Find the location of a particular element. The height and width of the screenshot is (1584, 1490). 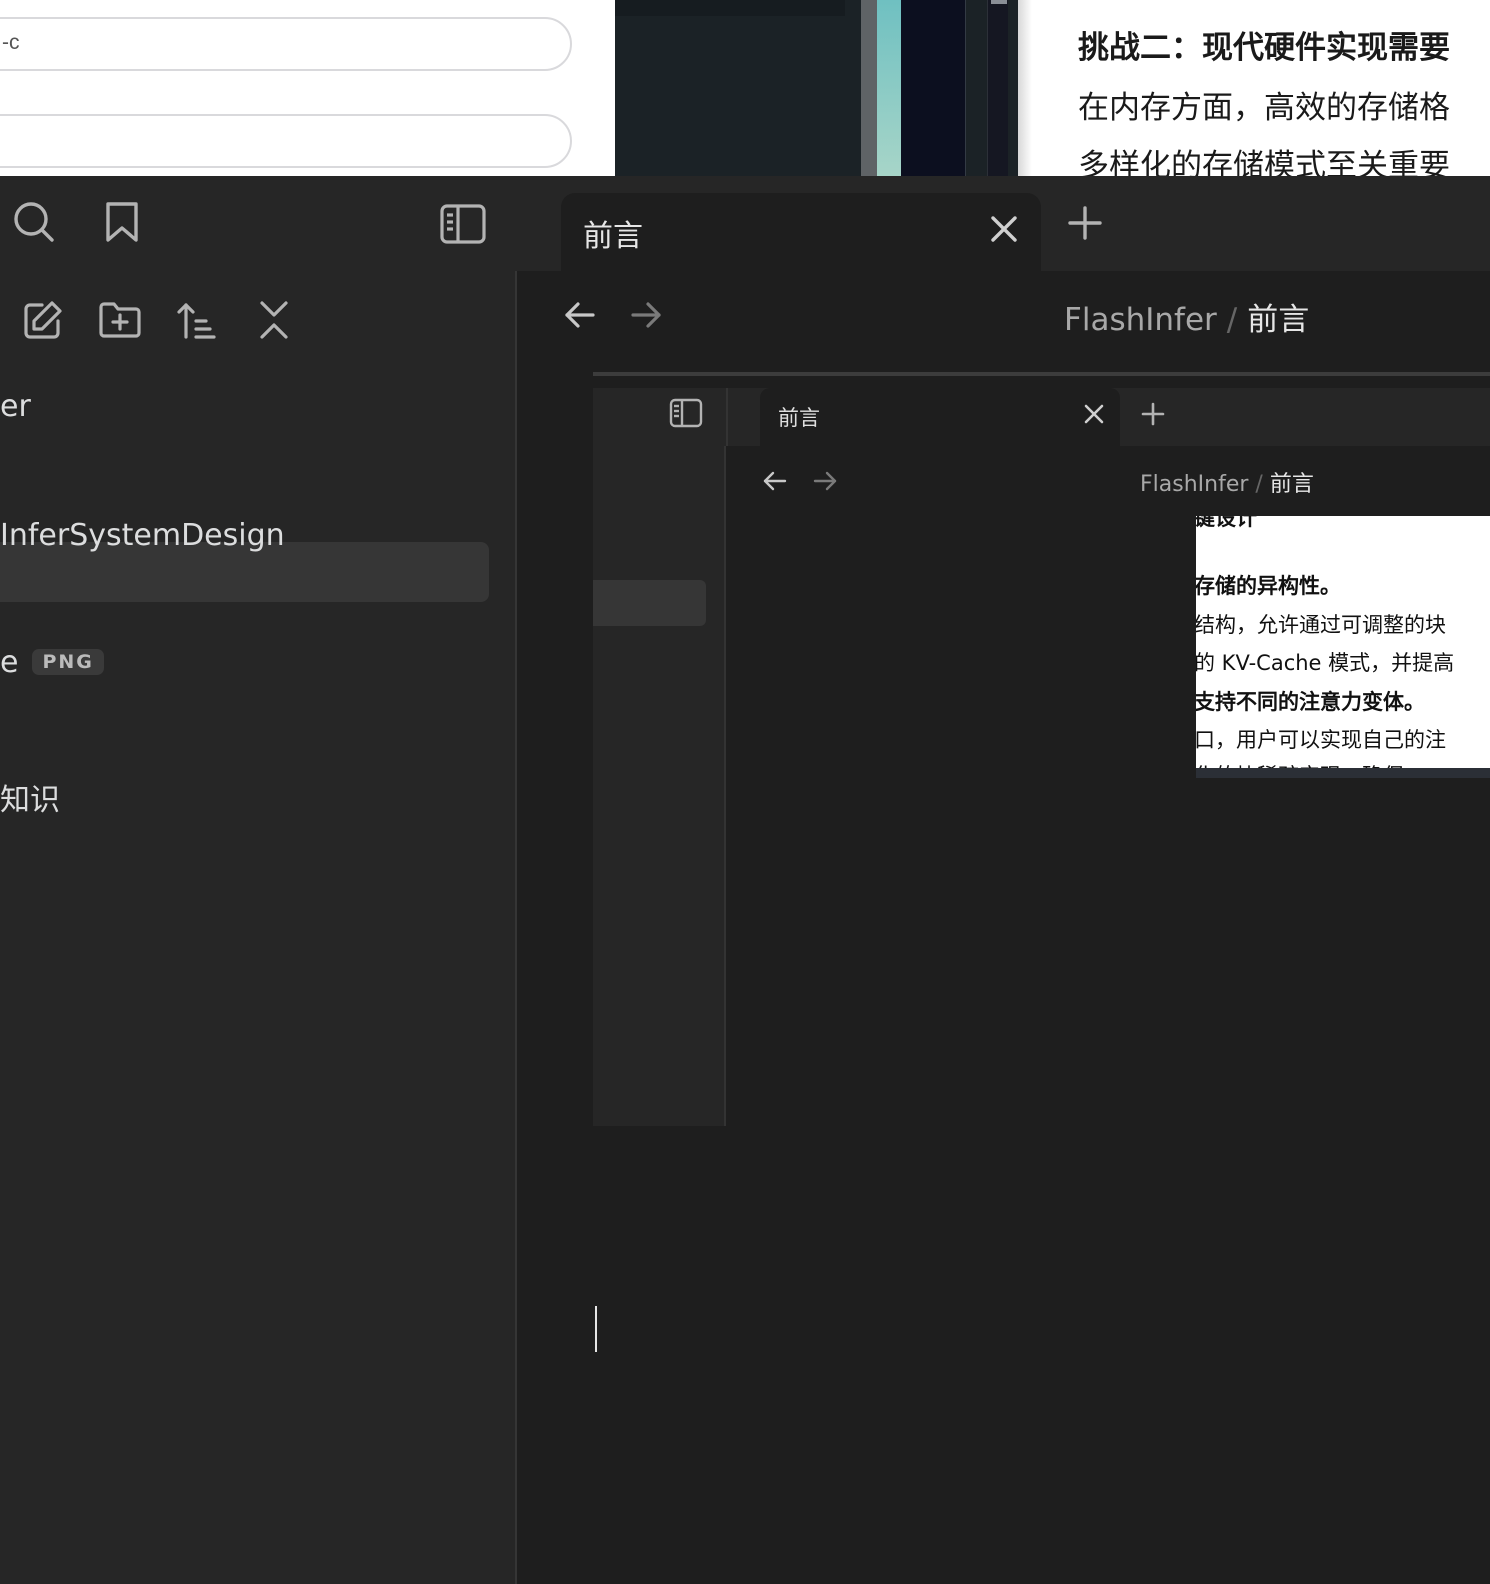

breadcrumb-current: 前言 is located at coordinates (1278, 320).